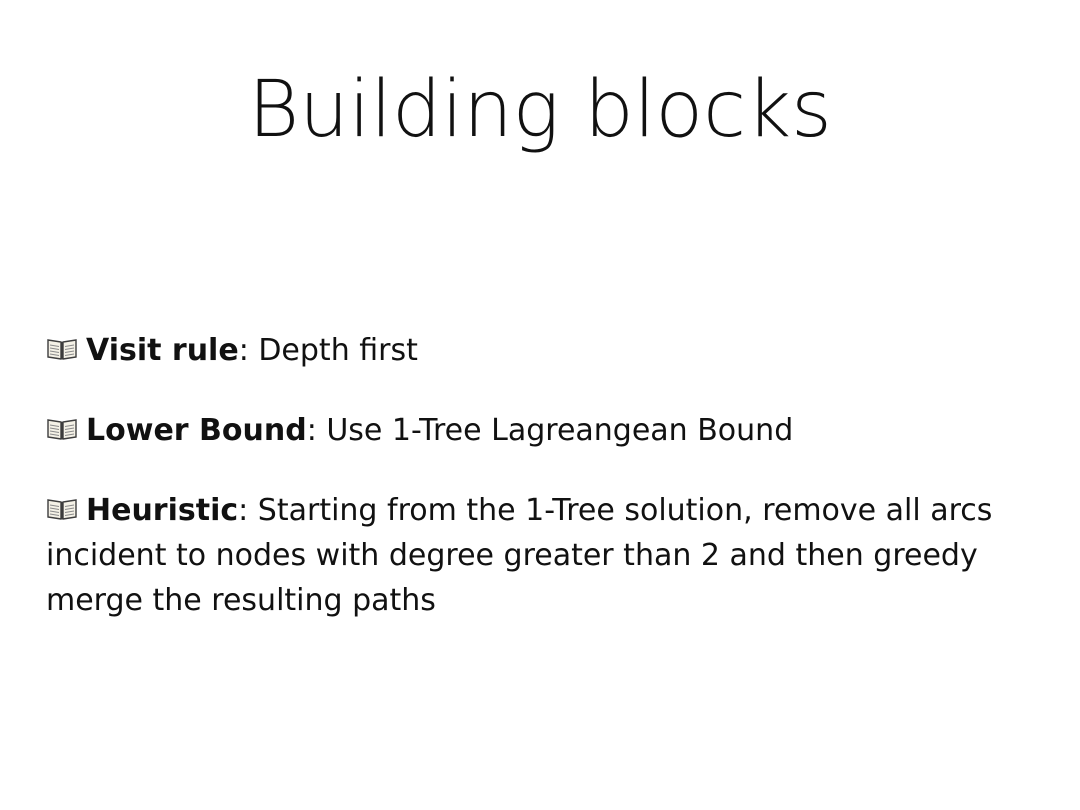 The image size is (1080, 810). What do you see at coordinates (328, 350) in the screenshot?
I see `bullet-text: : Depth first` at bounding box center [328, 350].